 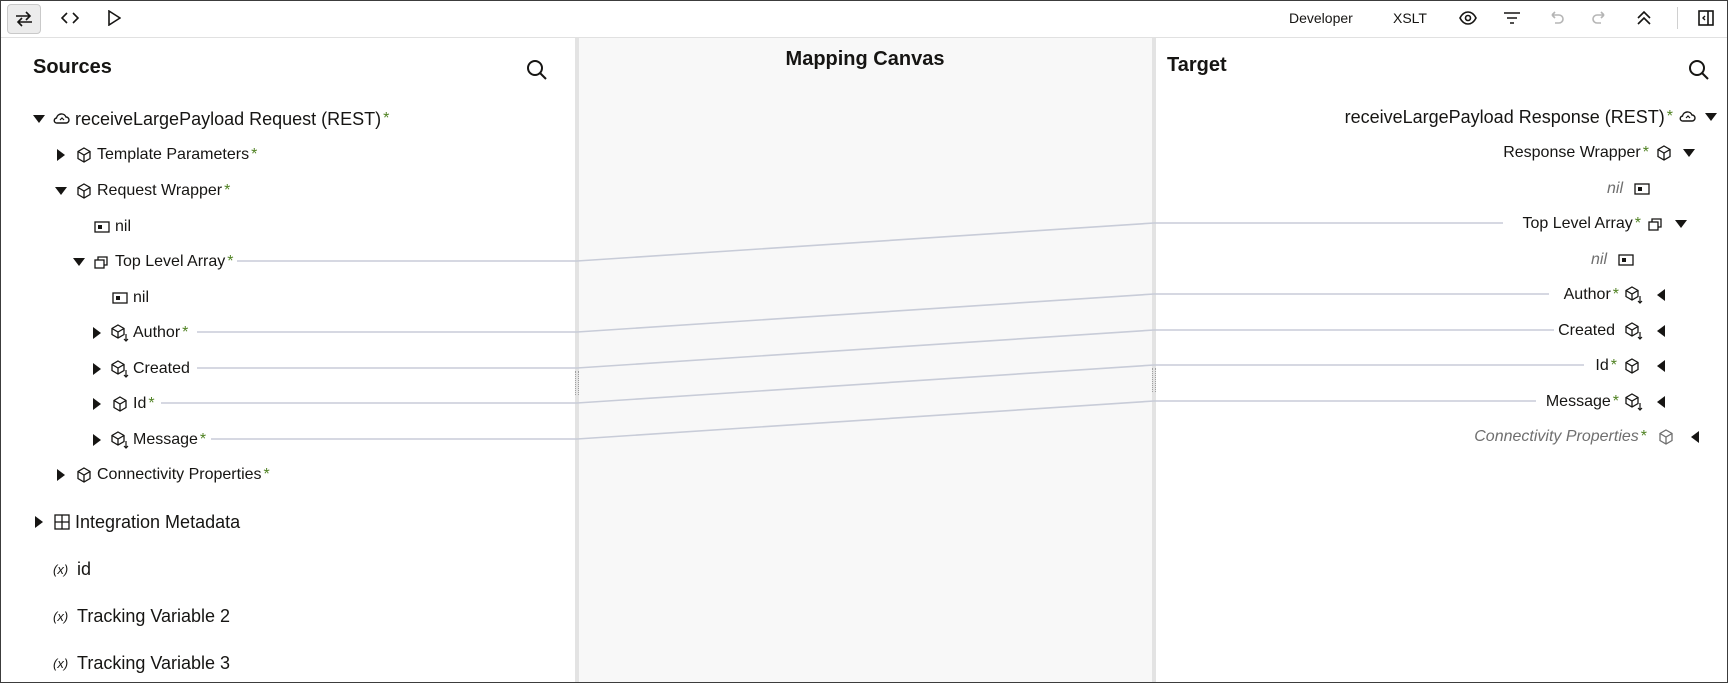 I want to click on mapping-line-message, so click(x=873, y=420).